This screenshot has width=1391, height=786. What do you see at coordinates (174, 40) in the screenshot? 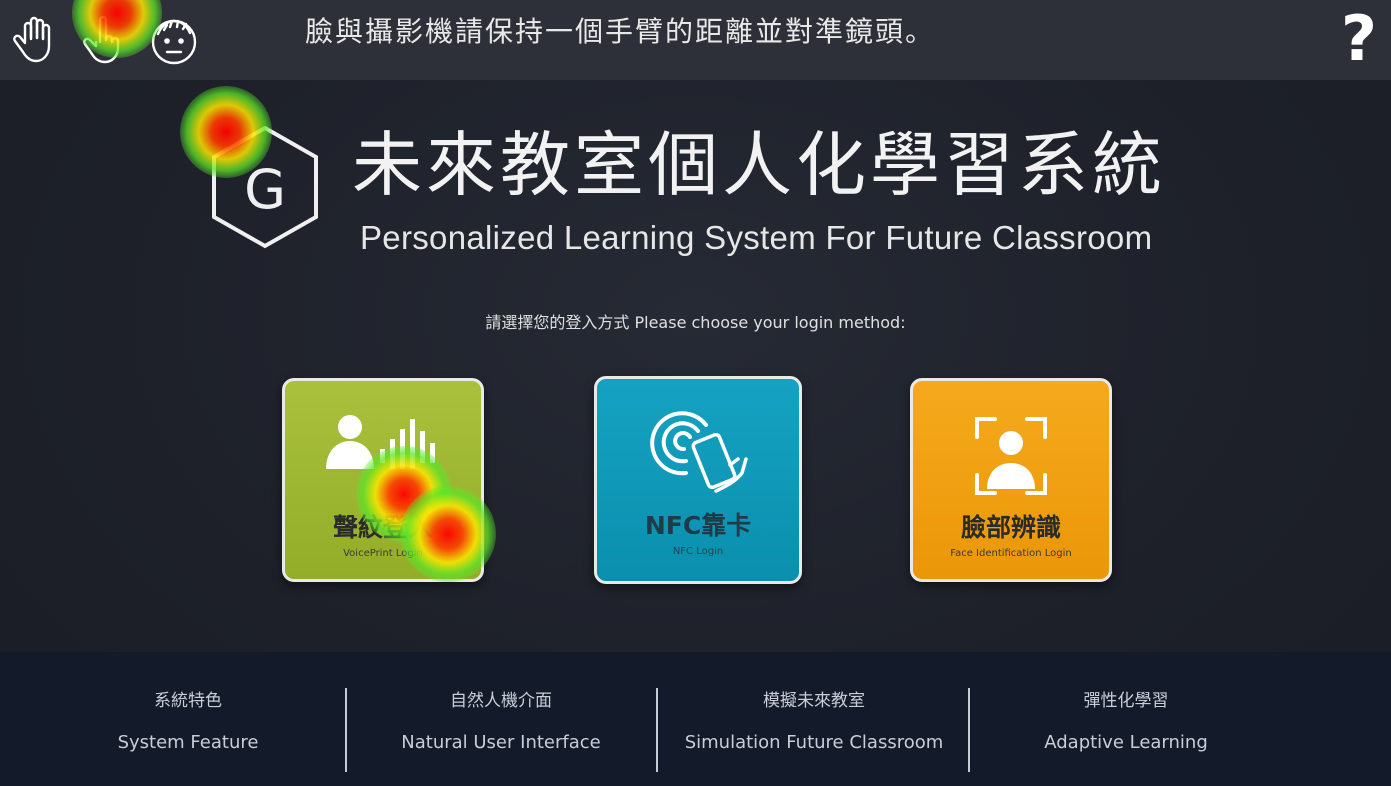
I see `face-icon` at bounding box center [174, 40].